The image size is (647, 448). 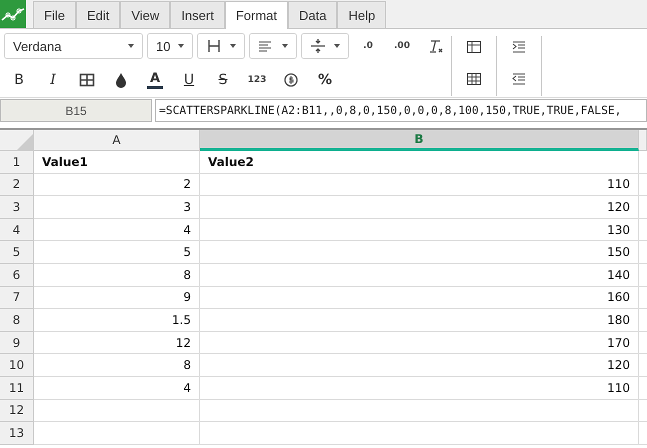 I want to click on font-dropdown: Verdana, so click(x=73, y=46).